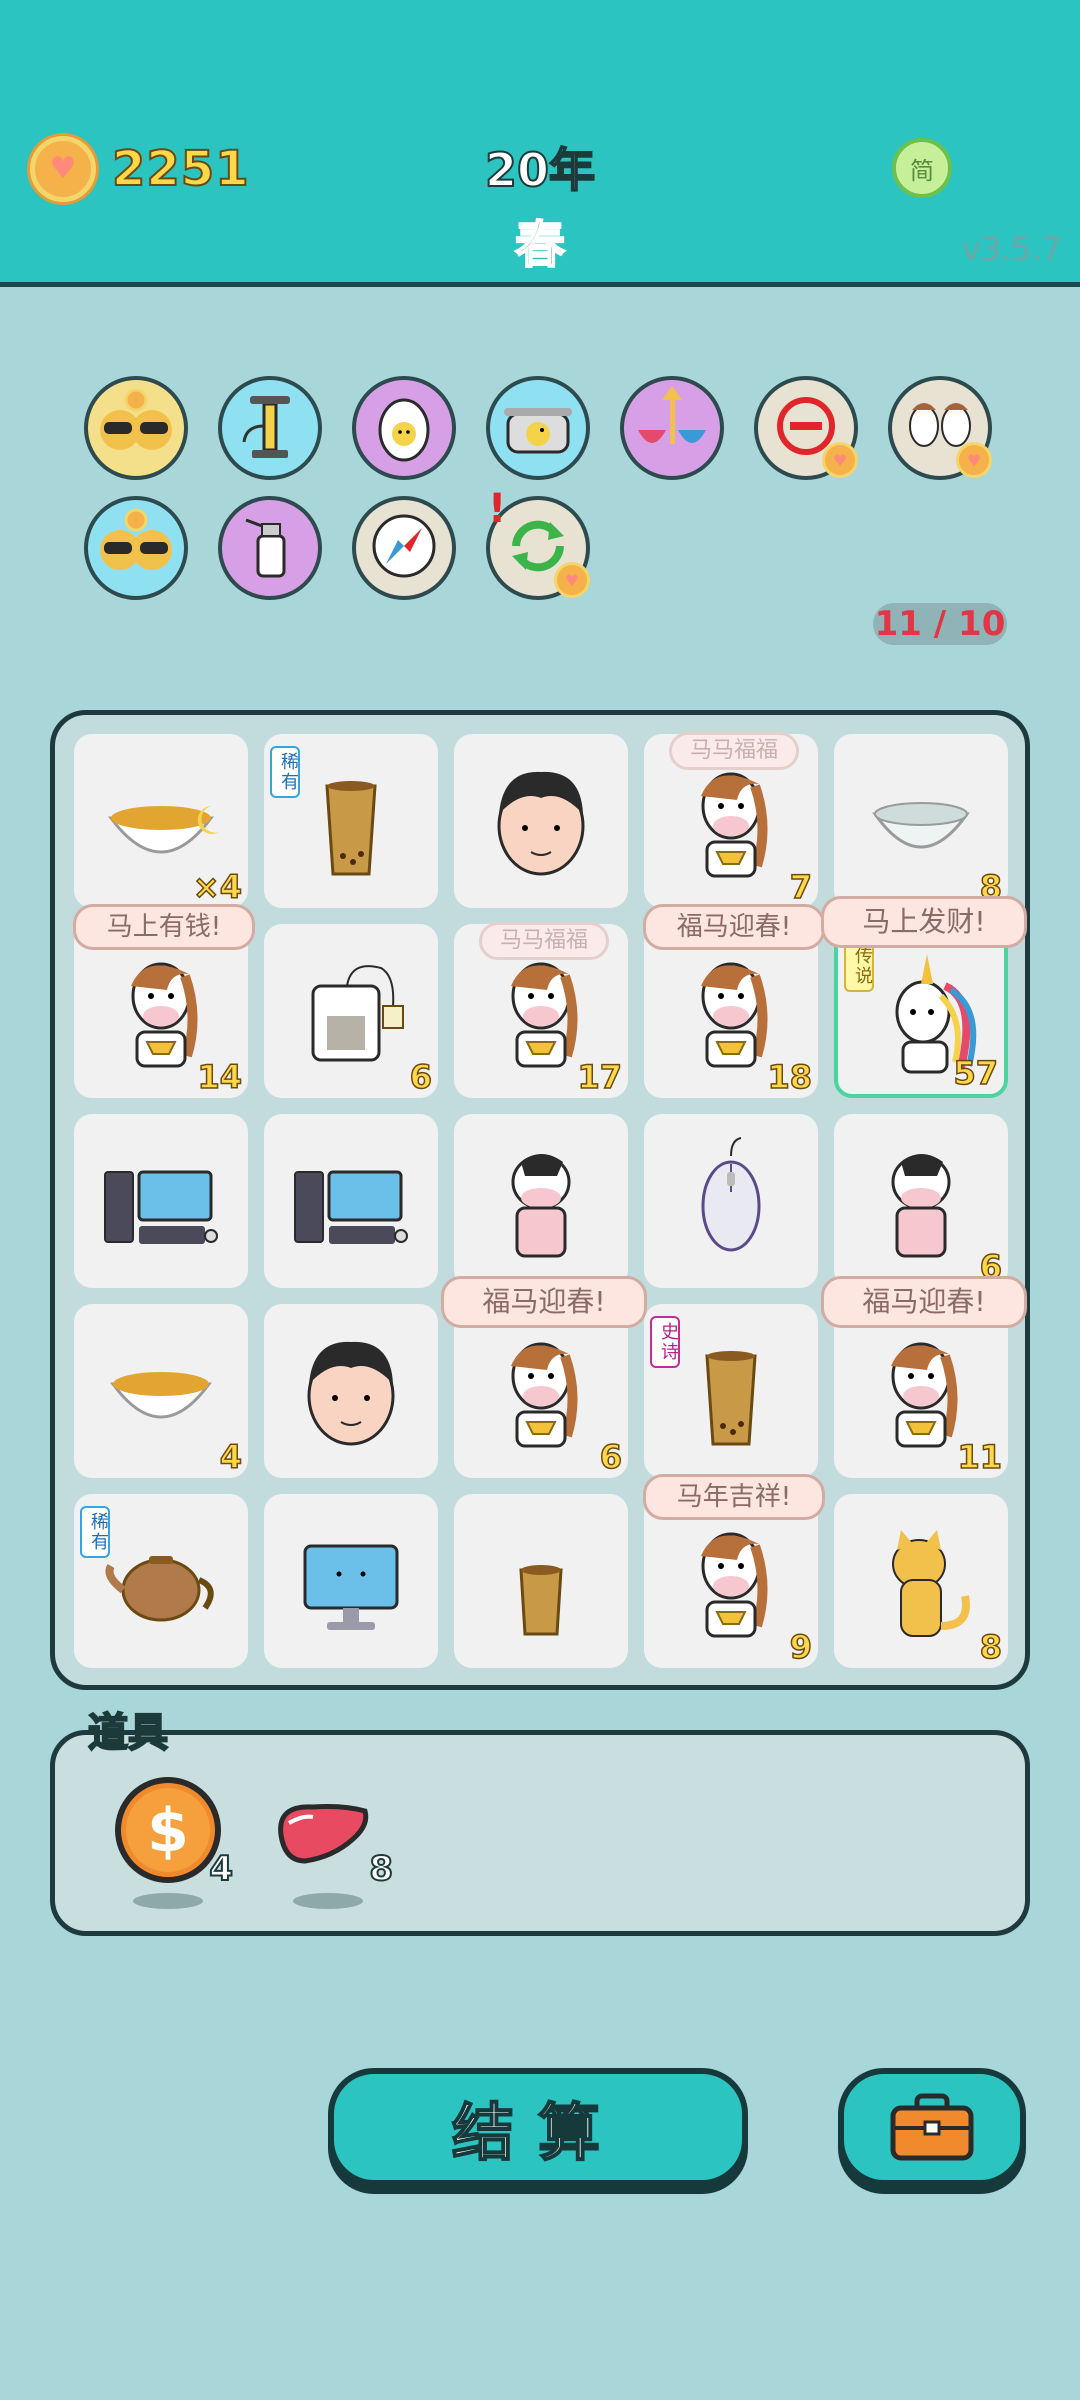 This screenshot has height=2400, width=1080. I want to click on board-cell: 11, so click(921, 1391).